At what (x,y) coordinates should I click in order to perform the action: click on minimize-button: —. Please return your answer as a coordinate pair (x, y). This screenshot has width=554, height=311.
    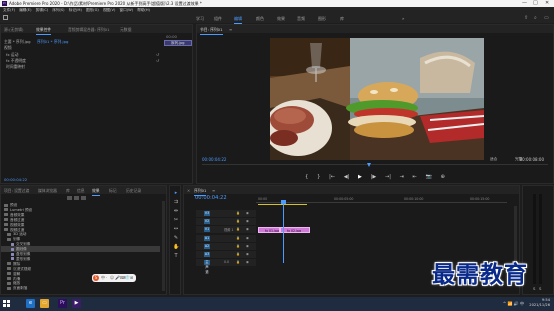
    Looking at the image, I should click on (524, 3).